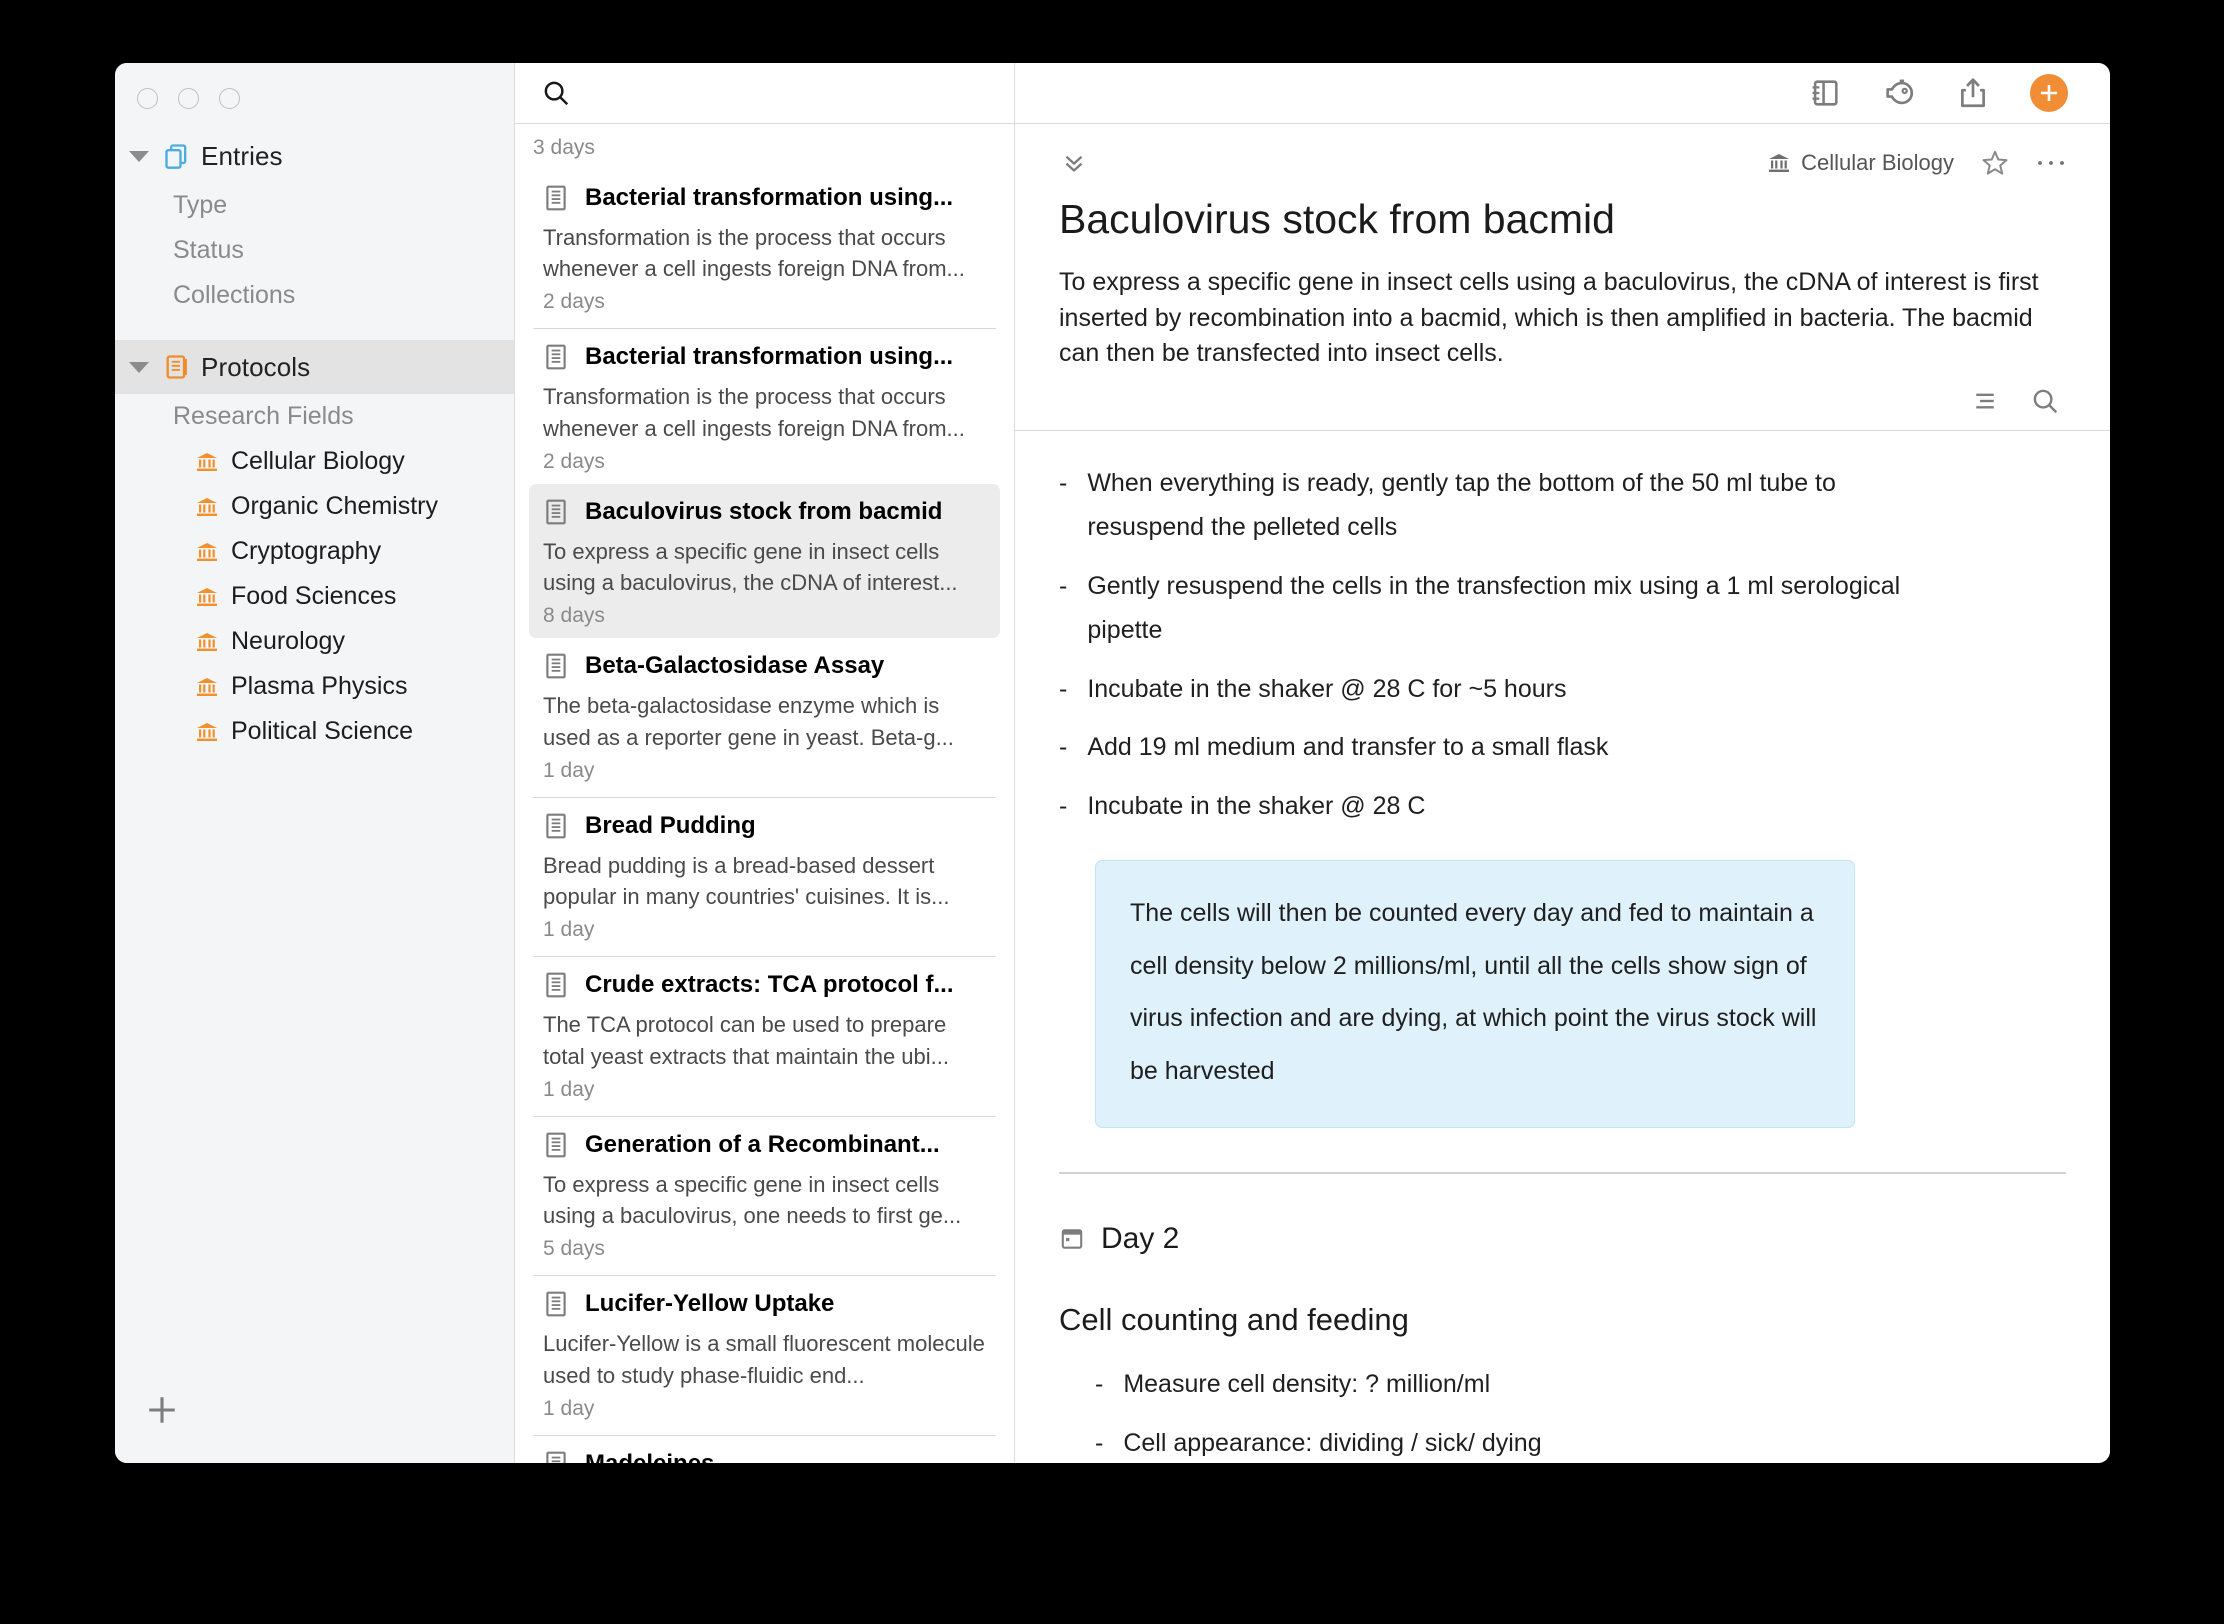  Describe the element at coordinates (314, 295) in the screenshot. I see `sidebar-item-collections: Collections` at that location.